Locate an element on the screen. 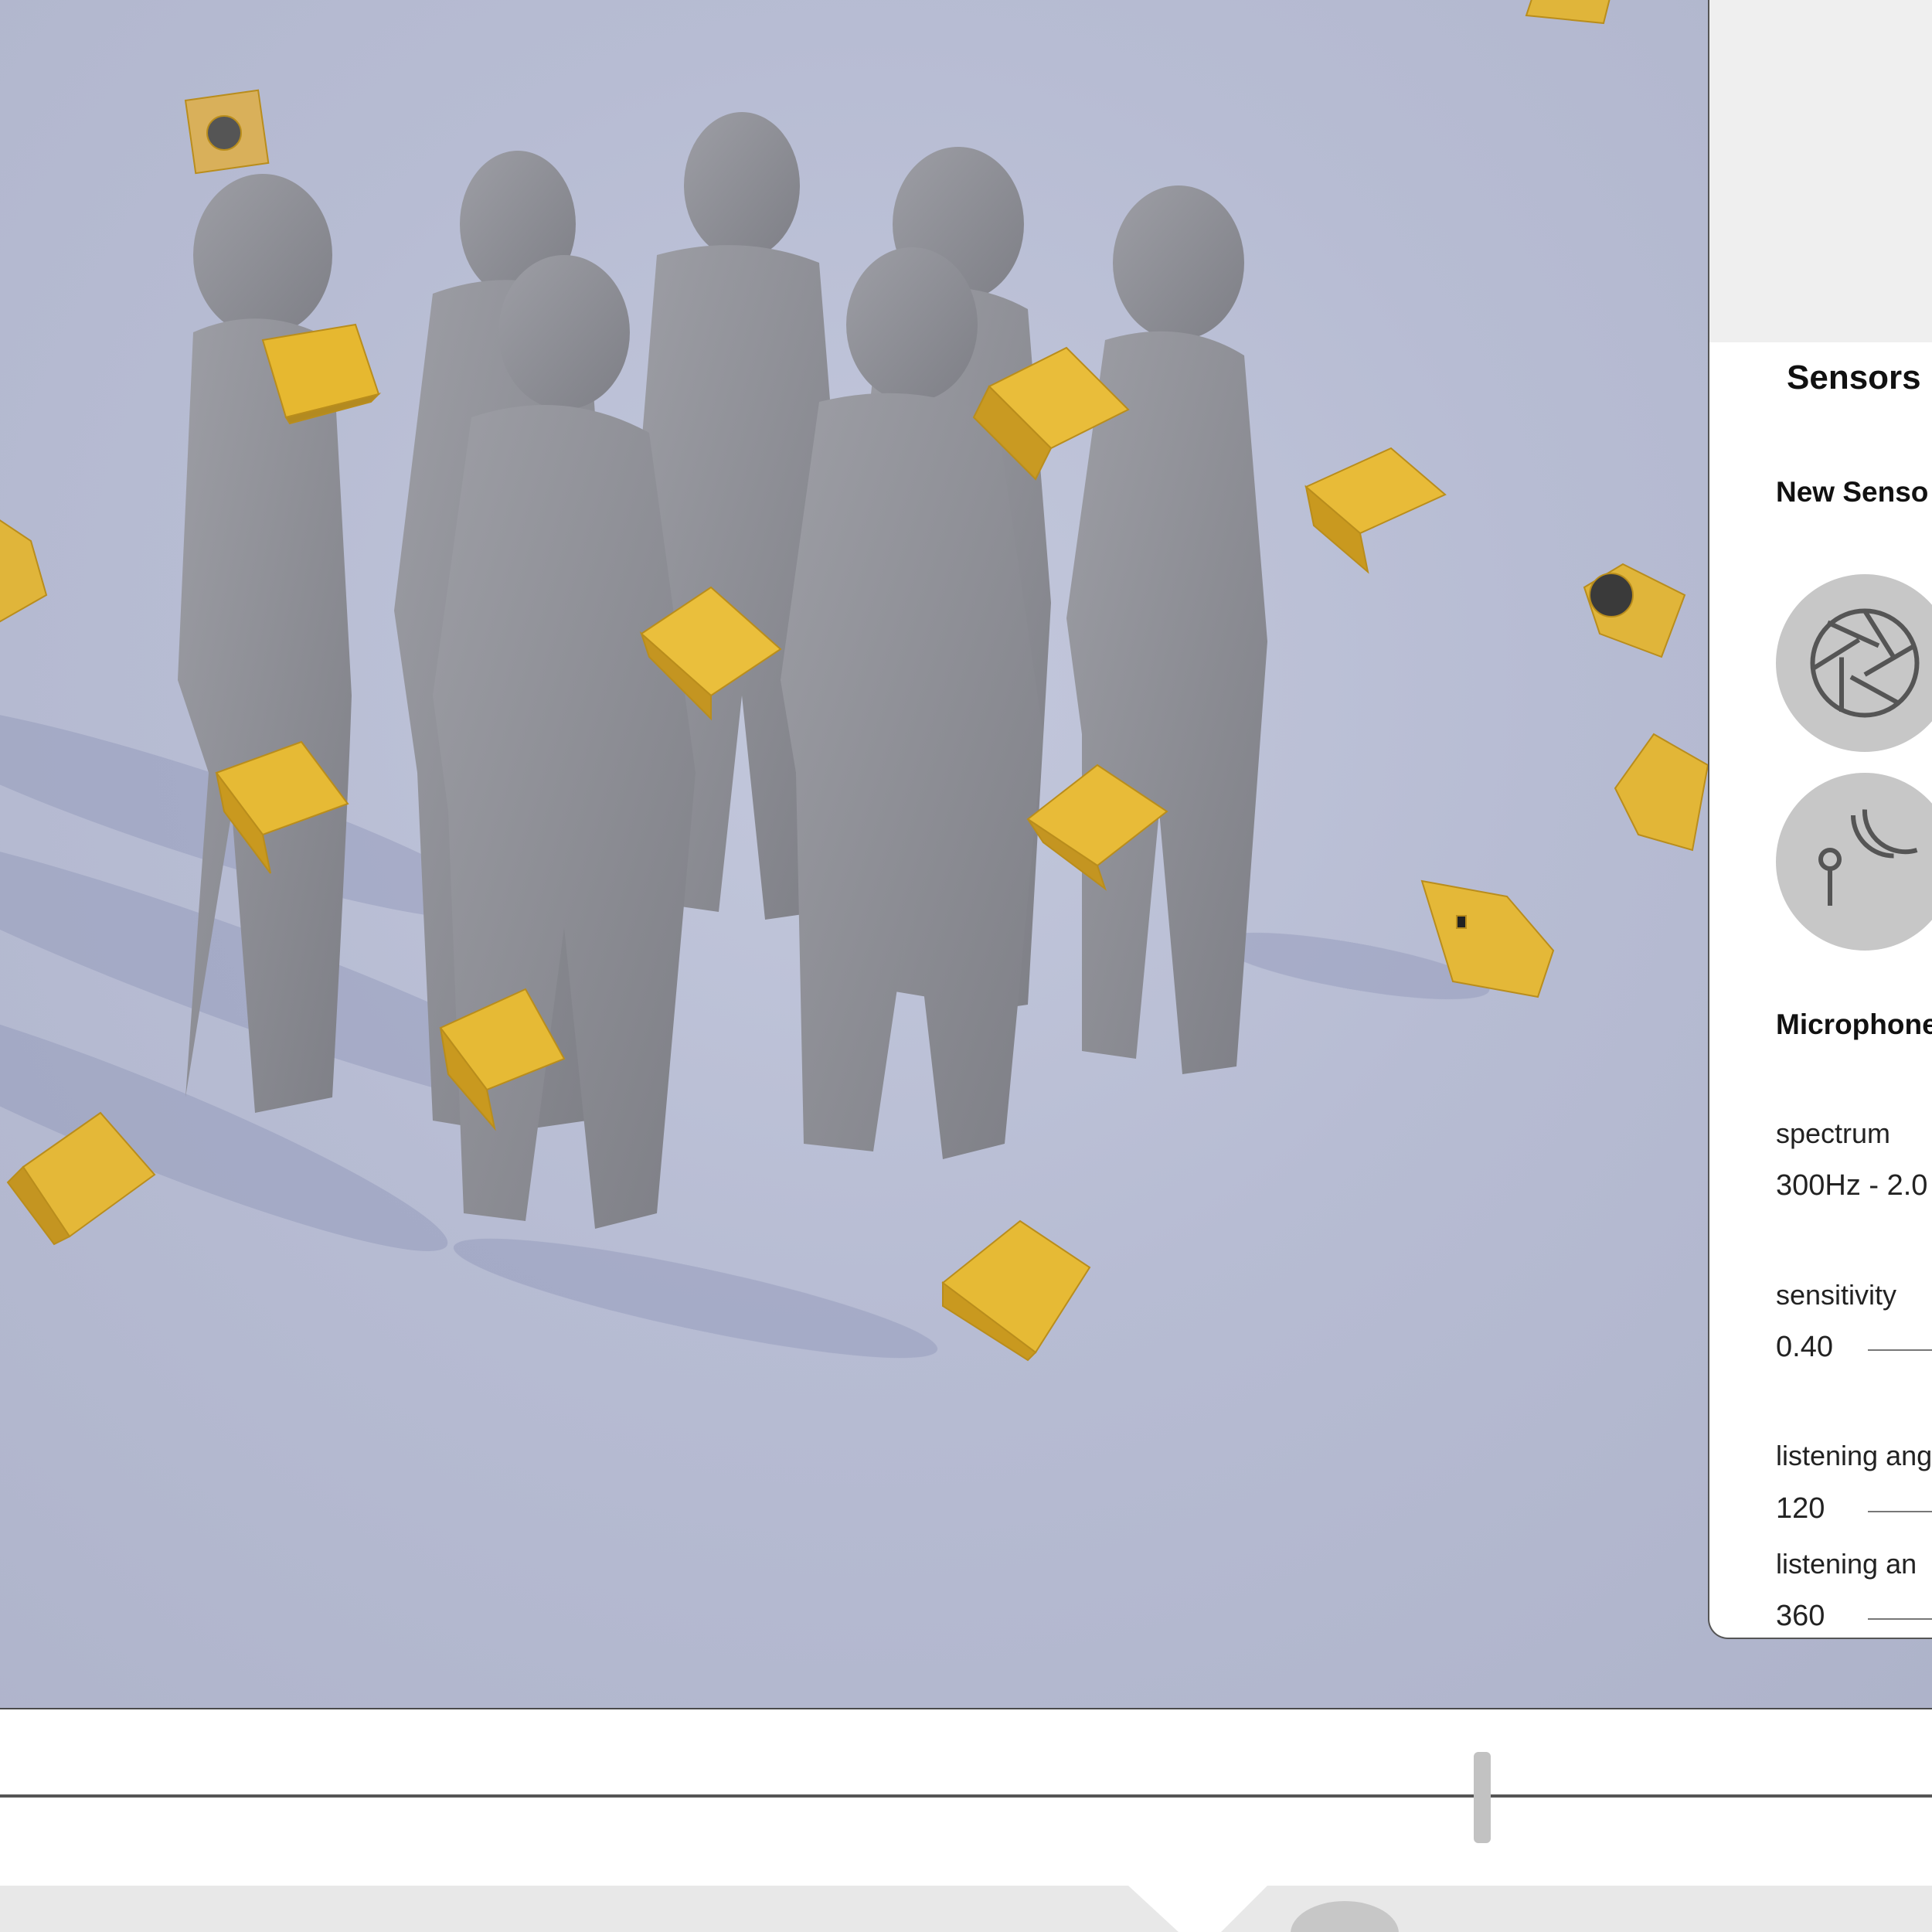 This screenshot has width=1932, height=1932. timeline-scrubber is located at coordinates (1483, 1798).